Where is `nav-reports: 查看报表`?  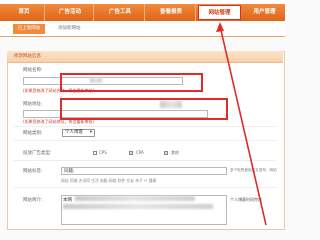 nav-reports: 查看报表 is located at coordinates (171, 12).